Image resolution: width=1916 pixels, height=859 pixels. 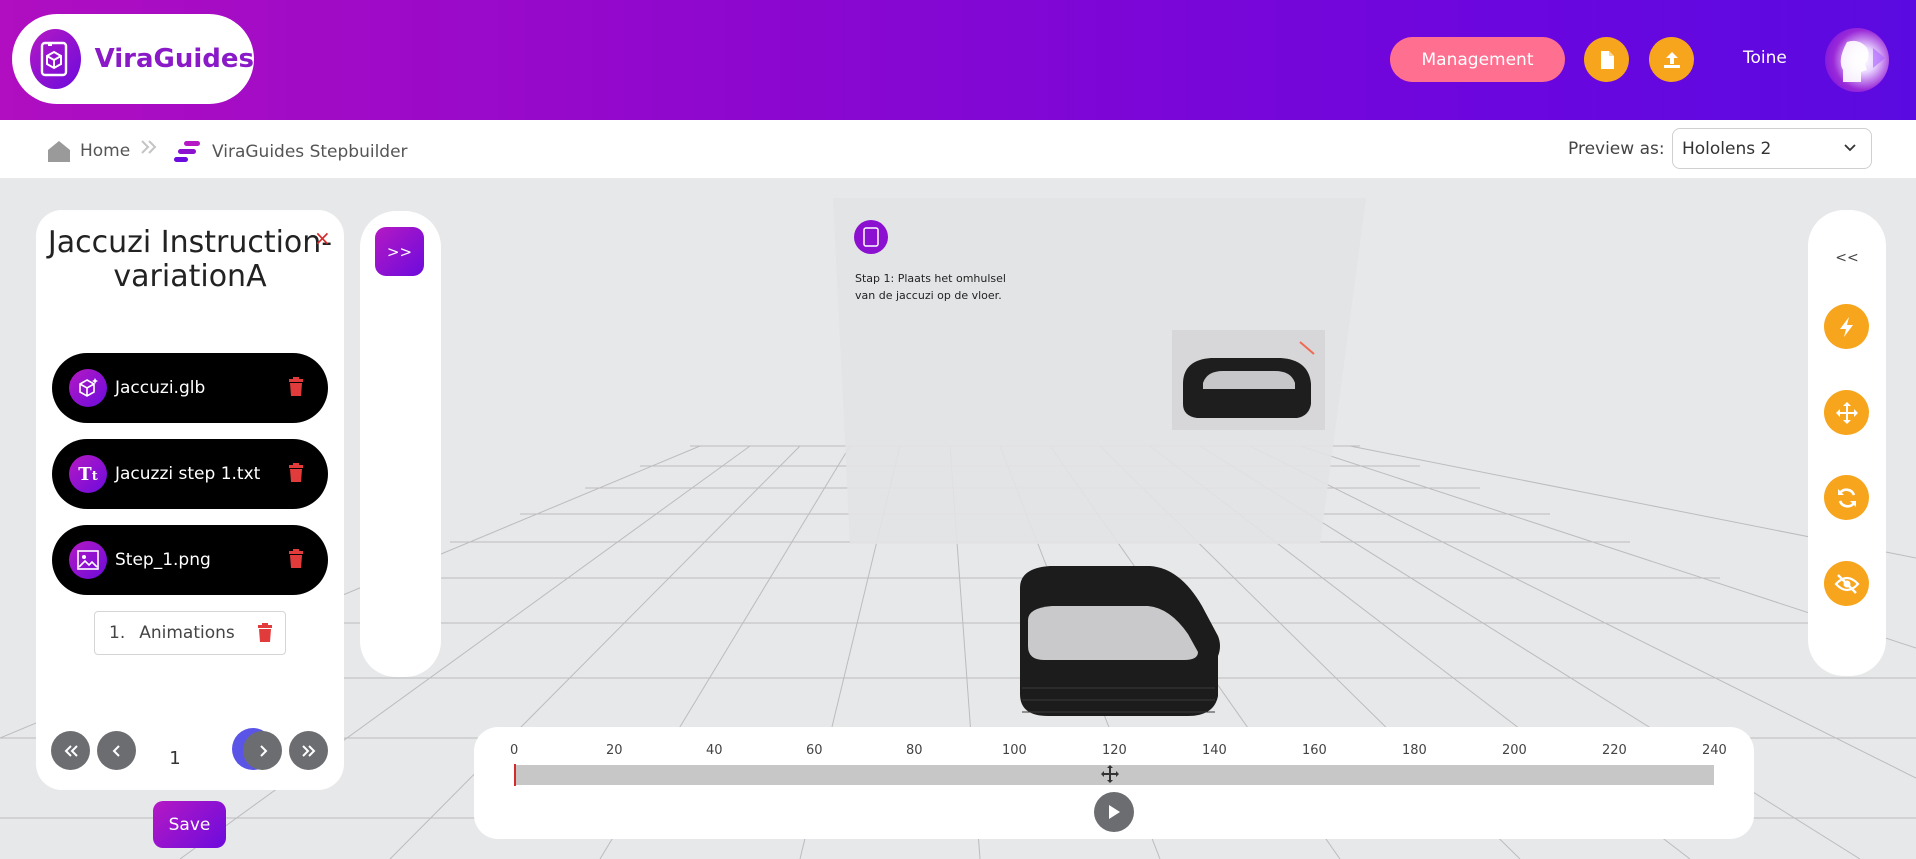 I want to click on logo: ViraGuides, so click(x=133, y=59).